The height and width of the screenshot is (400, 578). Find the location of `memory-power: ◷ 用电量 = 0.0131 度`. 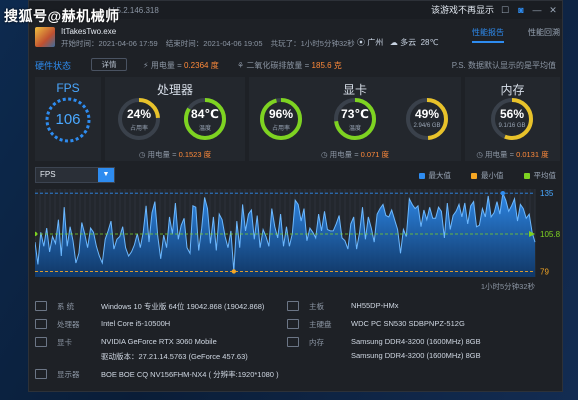

memory-power: ◷ 用电量 = 0.0131 度 is located at coordinates (512, 154).